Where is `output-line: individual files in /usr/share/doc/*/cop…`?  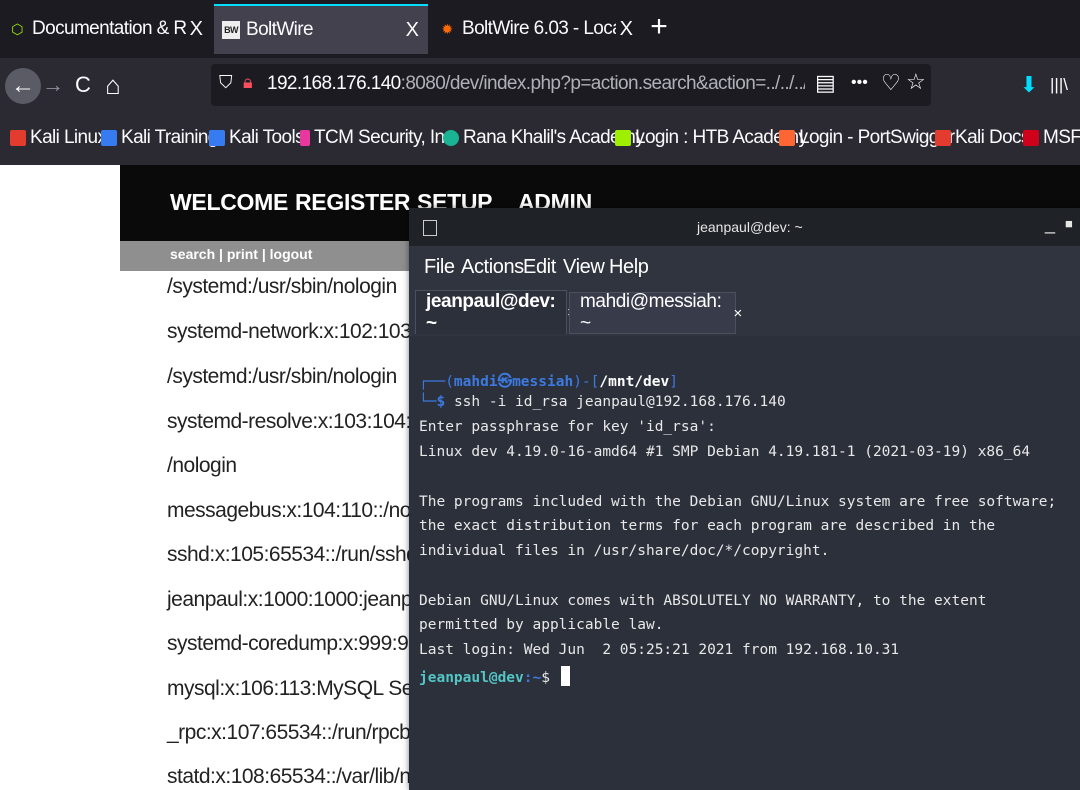 output-line: individual files in /usr/share/doc/*/cop… is located at coordinates (624, 551).